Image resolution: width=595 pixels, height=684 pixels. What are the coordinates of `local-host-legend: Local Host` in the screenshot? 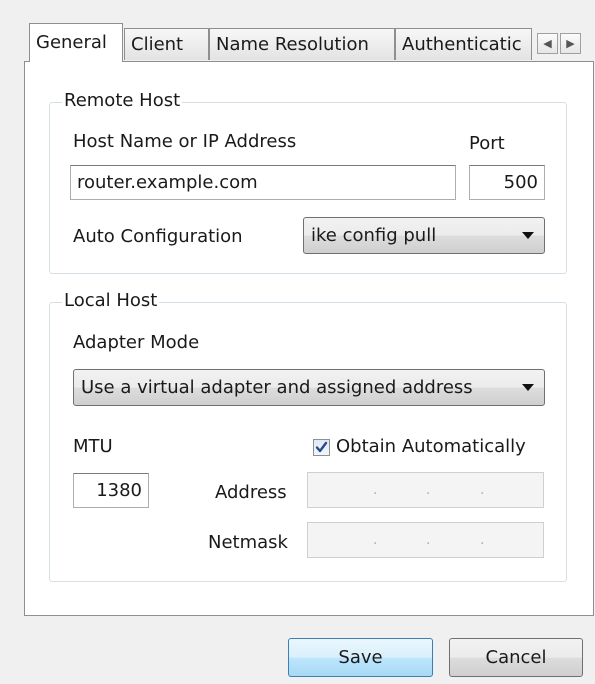 It's located at (111, 300).